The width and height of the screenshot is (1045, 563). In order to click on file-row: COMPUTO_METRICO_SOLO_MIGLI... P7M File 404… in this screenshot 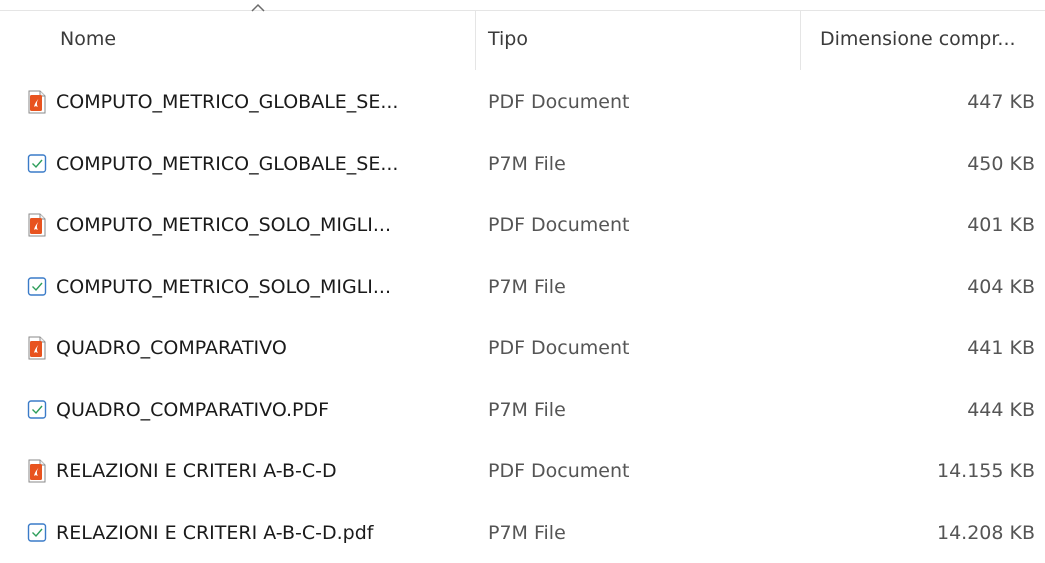, I will do `click(522, 287)`.